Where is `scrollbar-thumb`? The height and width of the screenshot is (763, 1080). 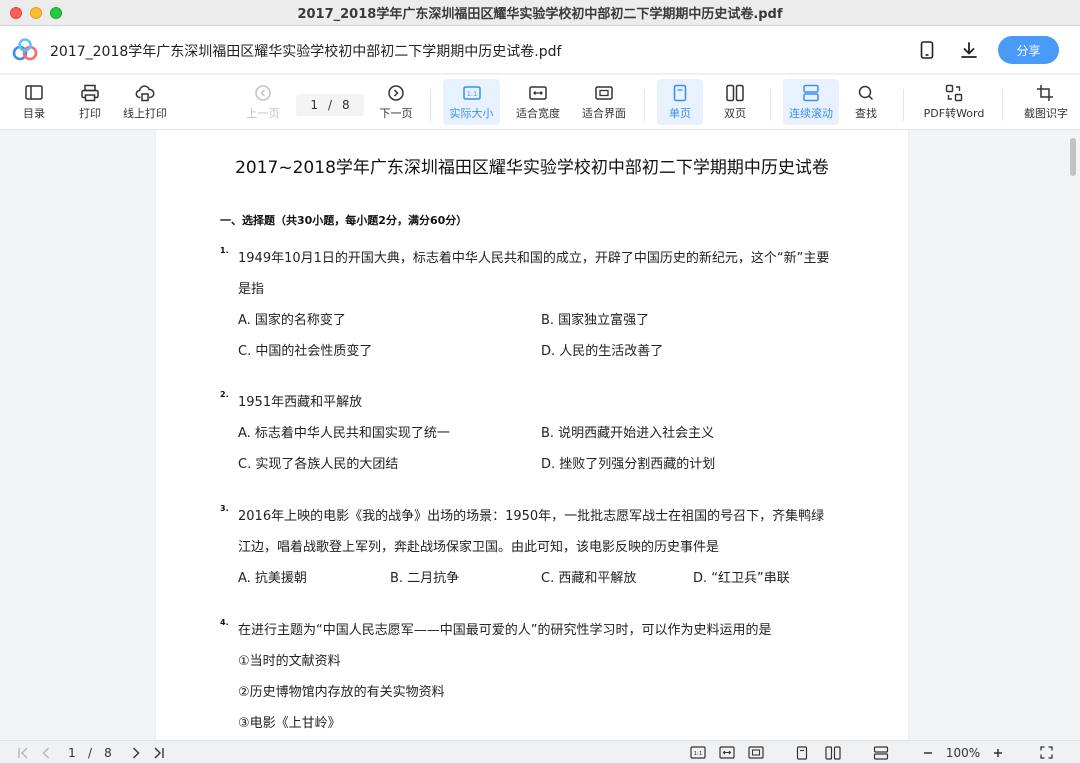
scrollbar-thumb is located at coordinates (1073, 157).